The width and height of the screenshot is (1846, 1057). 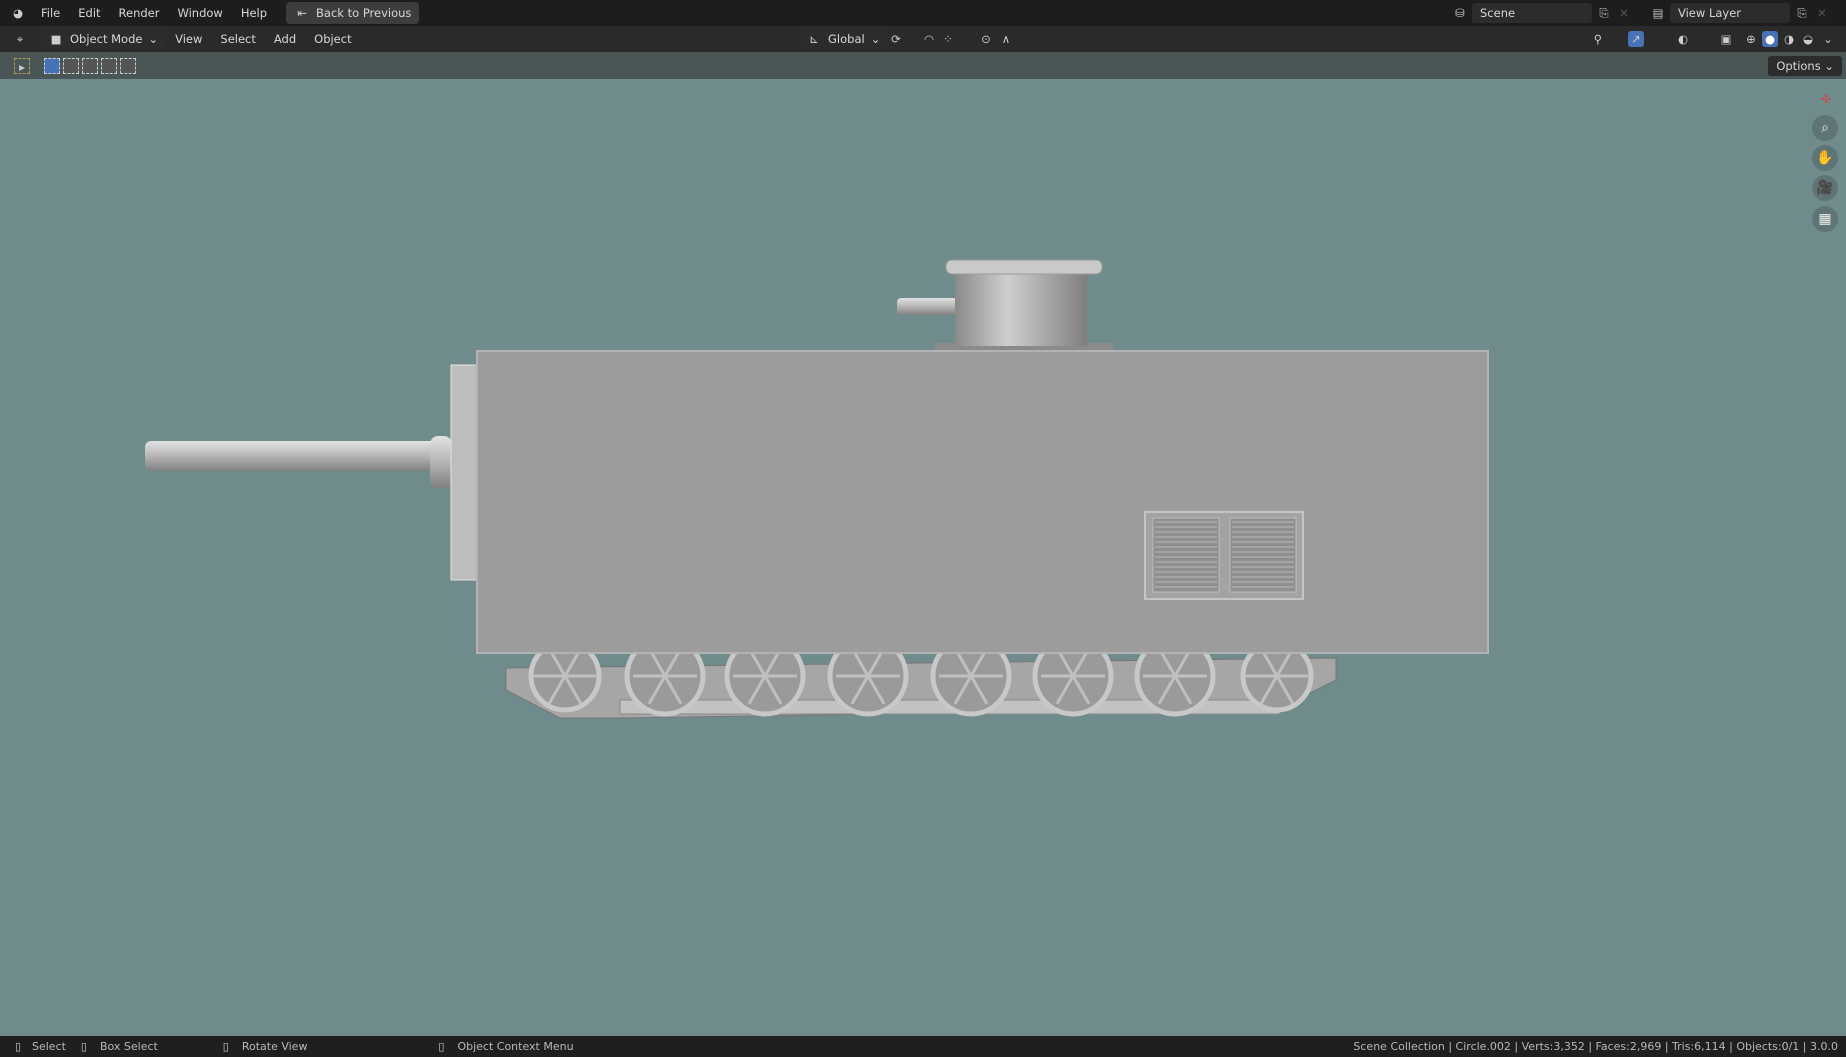 What do you see at coordinates (83, 1046) in the screenshot?
I see `mouse-drag-icon: ▯` at bounding box center [83, 1046].